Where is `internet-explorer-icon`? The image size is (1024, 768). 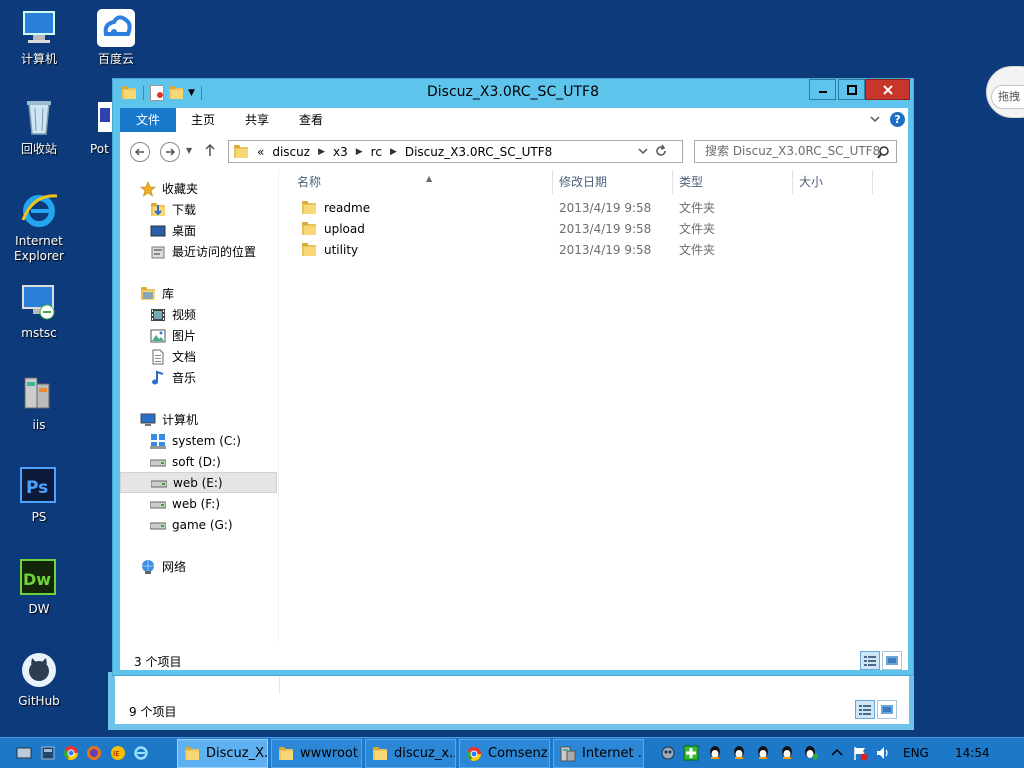 internet-explorer-icon is located at coordinates (141, 753).